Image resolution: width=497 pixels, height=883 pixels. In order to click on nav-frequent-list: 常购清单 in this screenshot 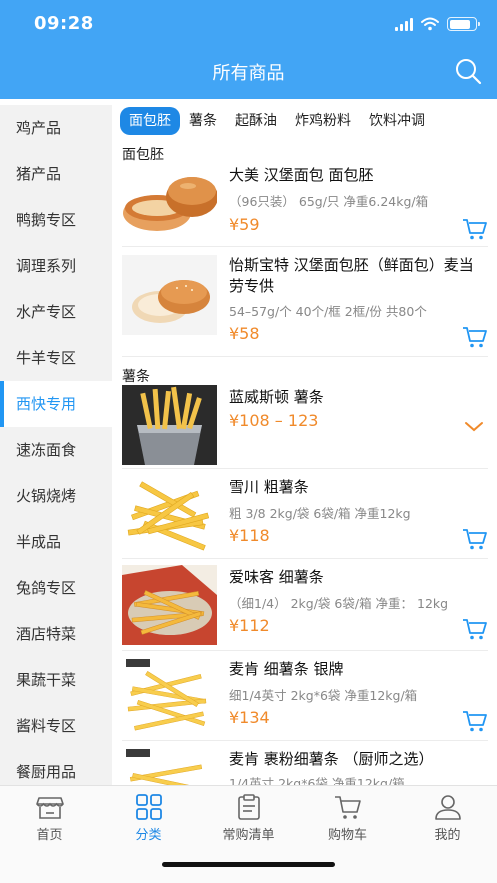, I will do `click(248, 818)`.